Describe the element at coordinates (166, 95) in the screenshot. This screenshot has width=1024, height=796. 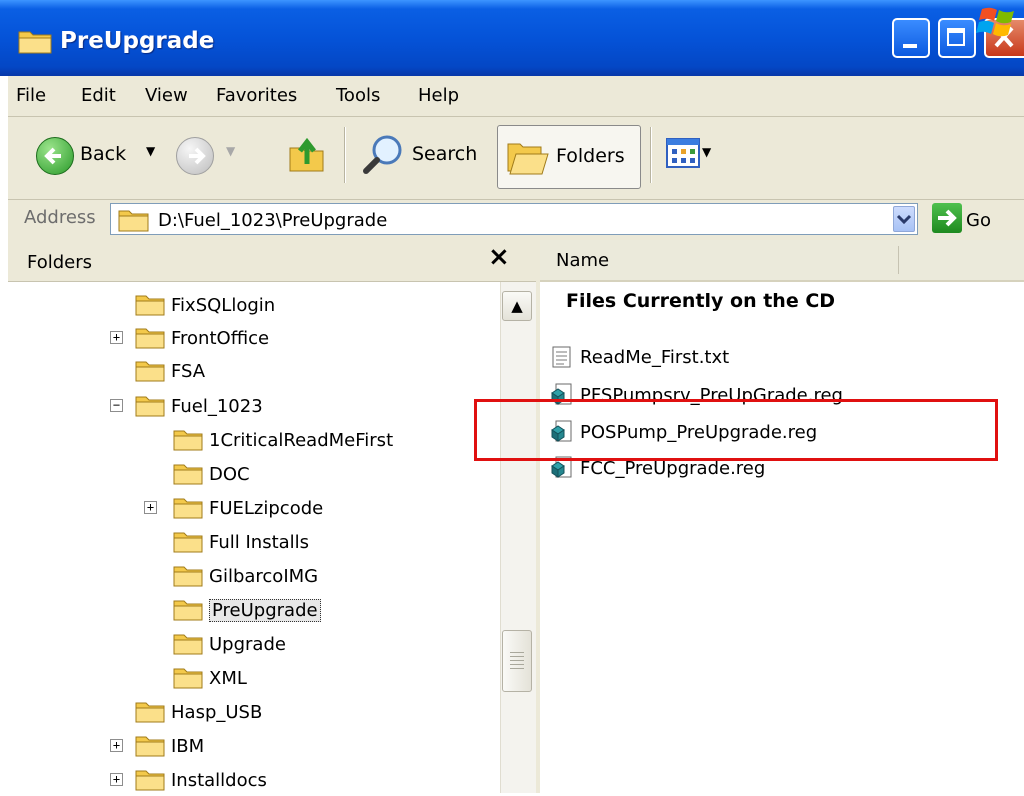
I see `menu-view: View` at that location.